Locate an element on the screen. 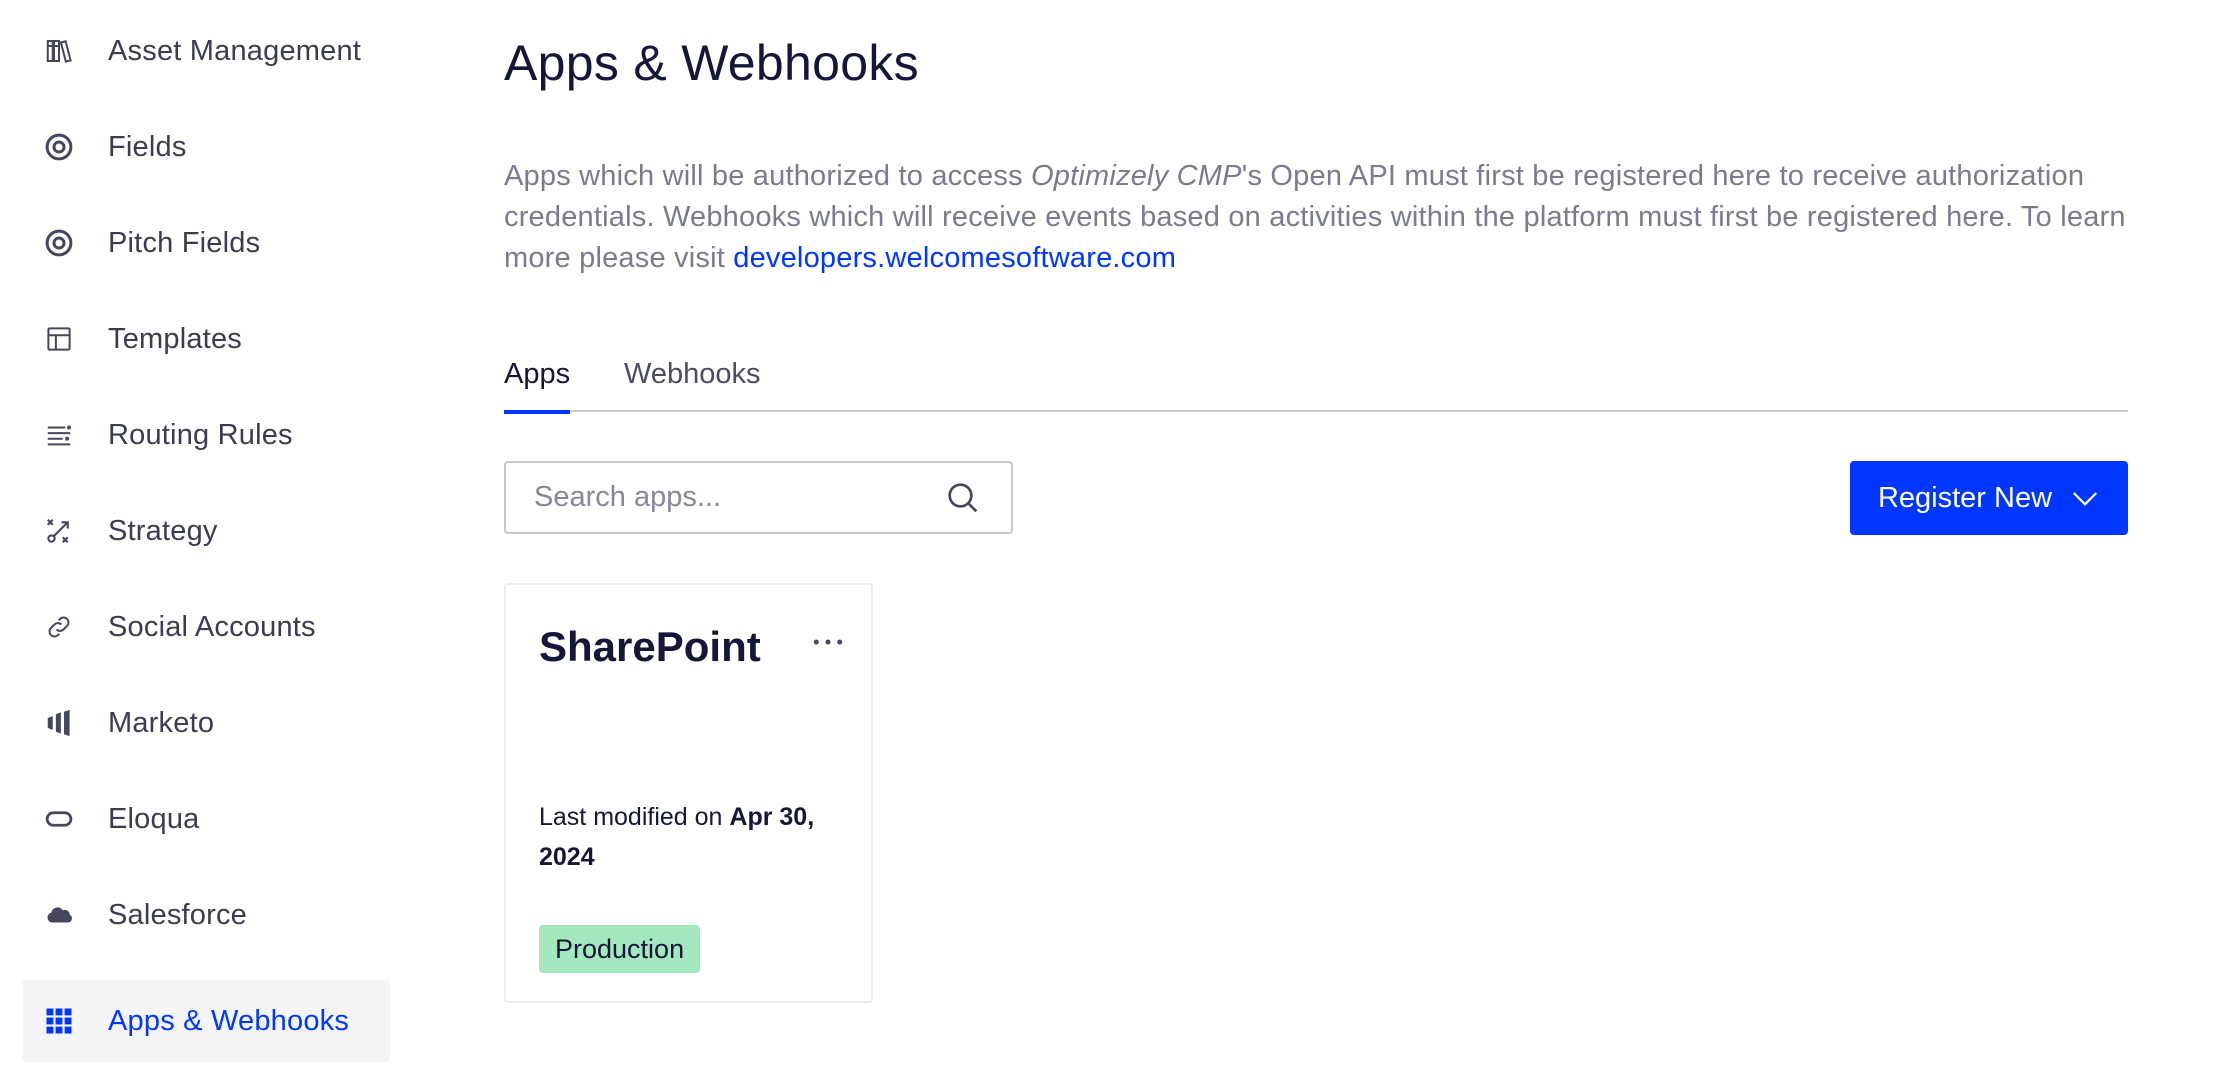 This screenshot has height=1068, width=2214. strategy-icon is located at coordinates (59, 531).